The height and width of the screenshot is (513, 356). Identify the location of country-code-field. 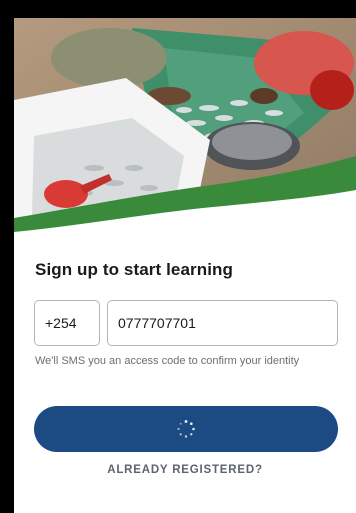
(67, 323).